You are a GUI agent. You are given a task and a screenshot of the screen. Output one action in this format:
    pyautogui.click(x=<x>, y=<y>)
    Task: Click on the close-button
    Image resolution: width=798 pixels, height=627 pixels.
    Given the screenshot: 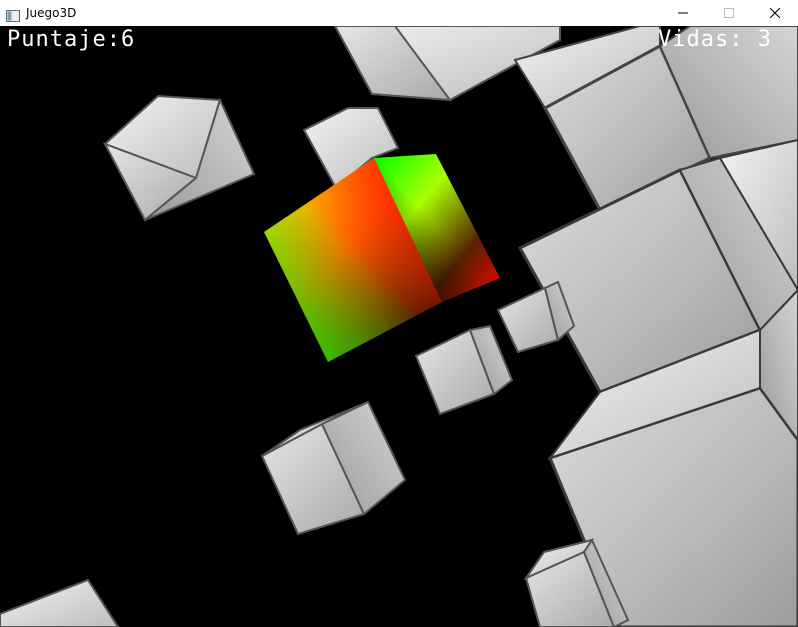 What is the action you would take?
    pyautogui.click(x=775, y=13)
    